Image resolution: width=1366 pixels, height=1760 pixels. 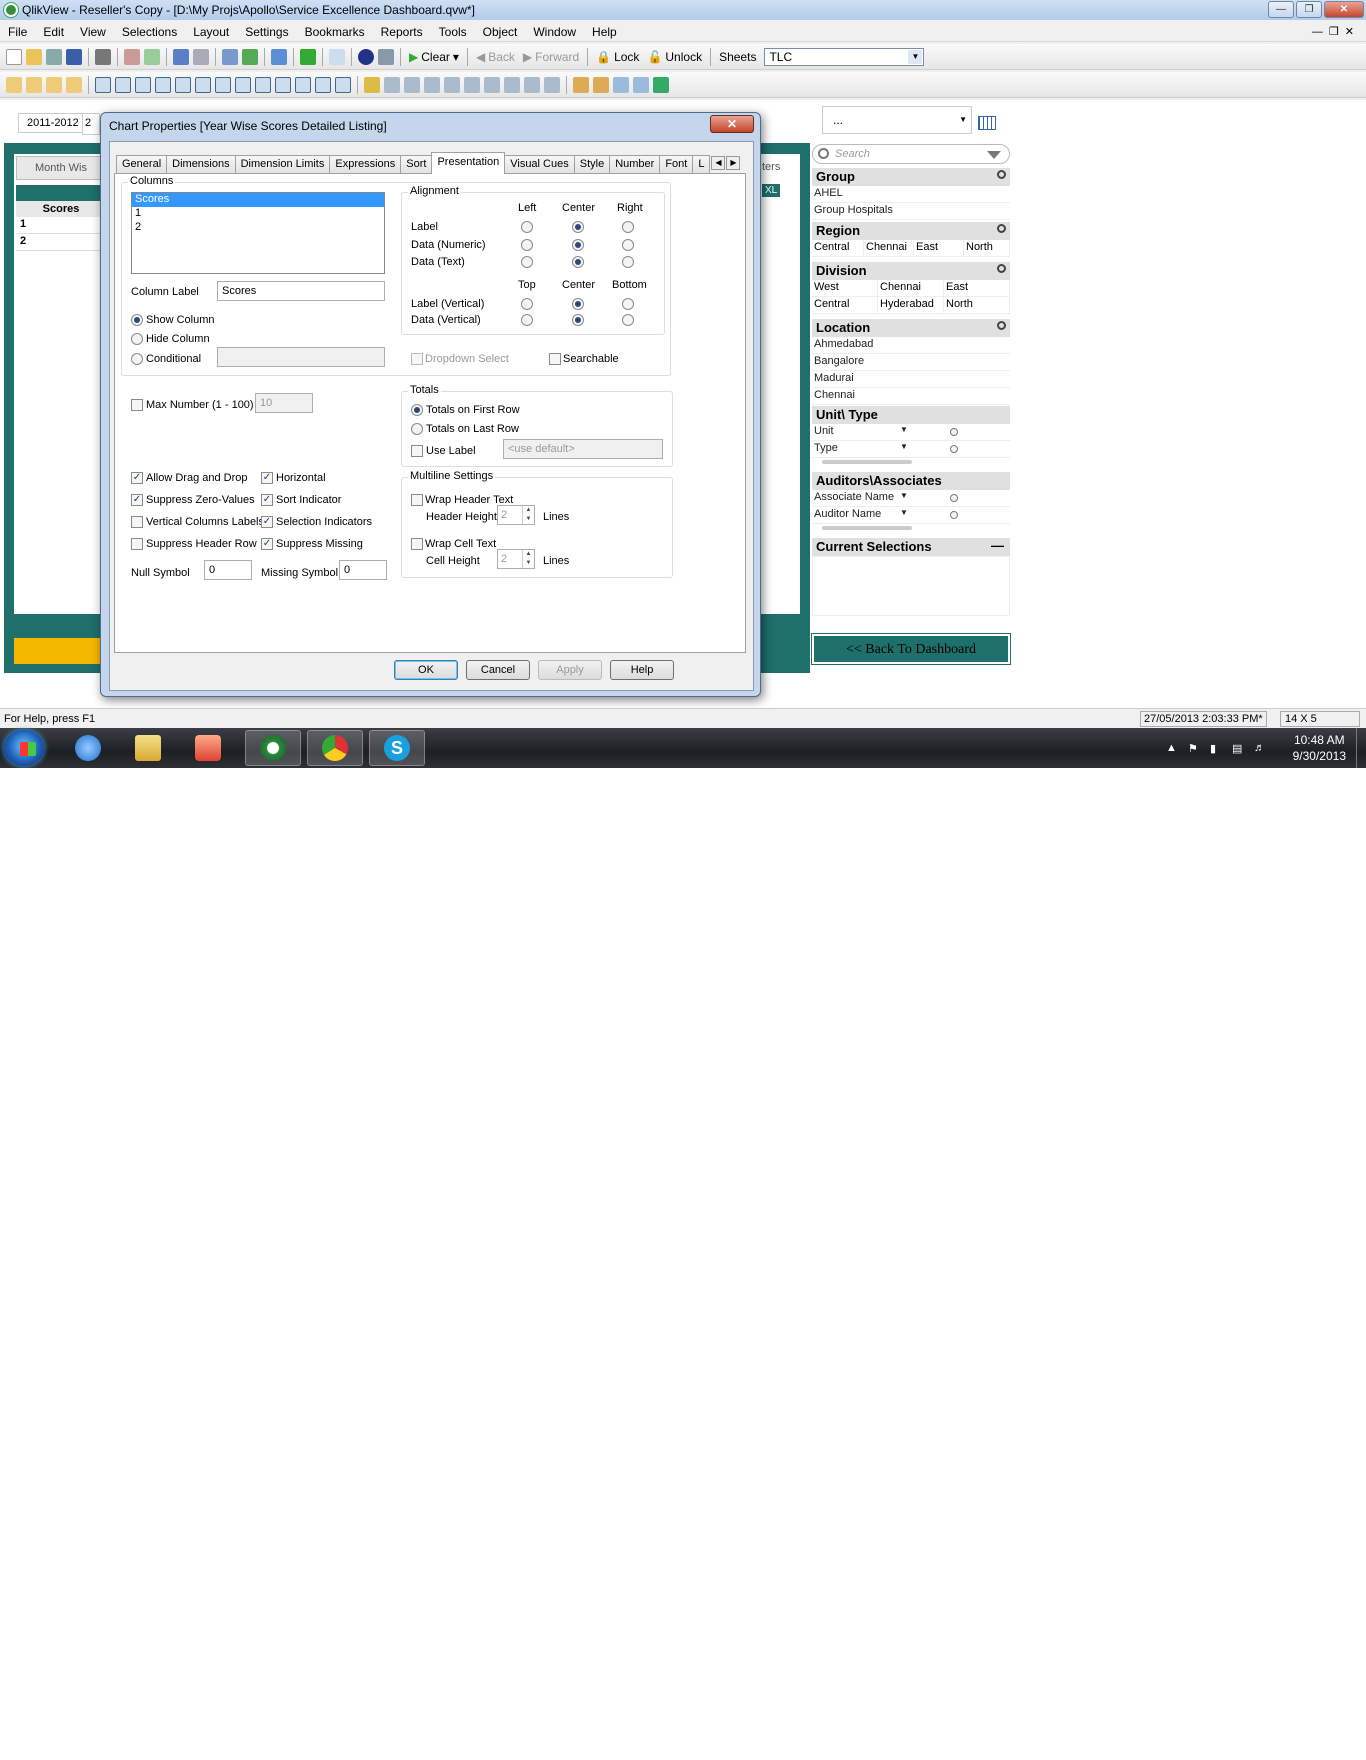 What do you see at coordinates (1281, 9) in the screenshot?
I see `minimize-button: —` at bounding box center [1281, 9].